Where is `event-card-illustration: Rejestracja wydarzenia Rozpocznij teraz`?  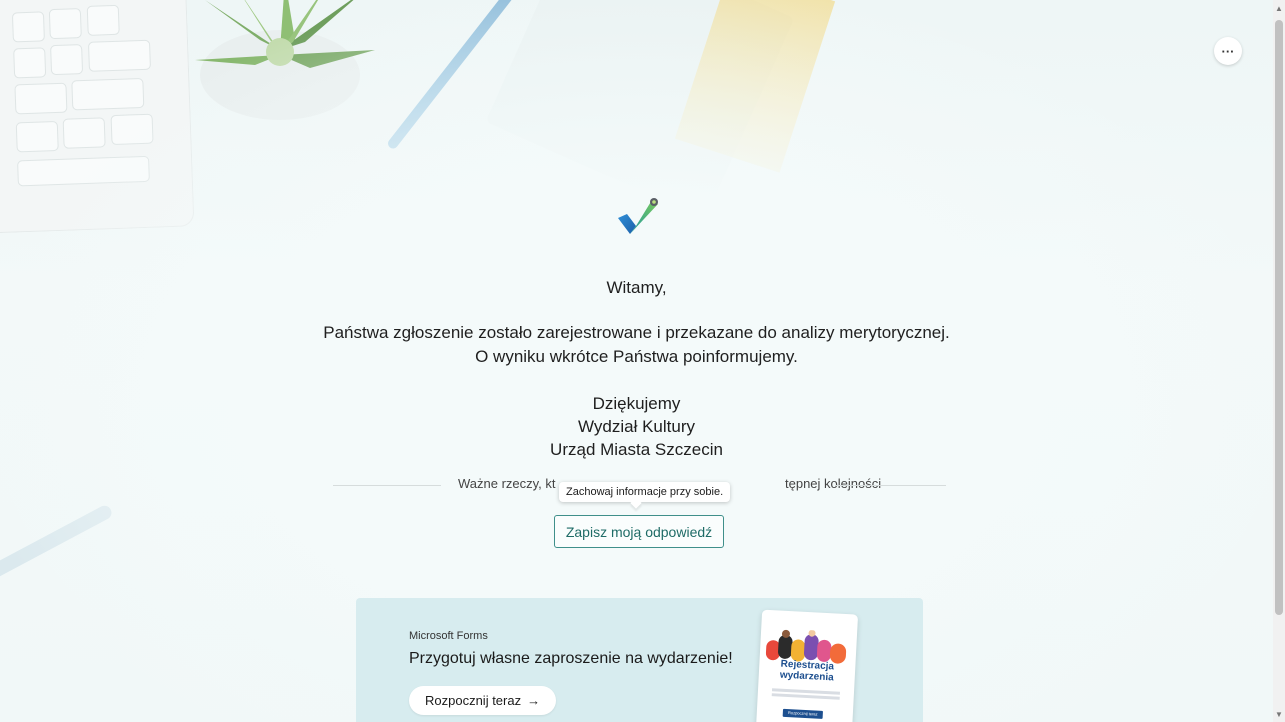
event-card-illustration: Rejestracja wydarzenia Rozpocznij teraz is located at coordinates (807, 665).